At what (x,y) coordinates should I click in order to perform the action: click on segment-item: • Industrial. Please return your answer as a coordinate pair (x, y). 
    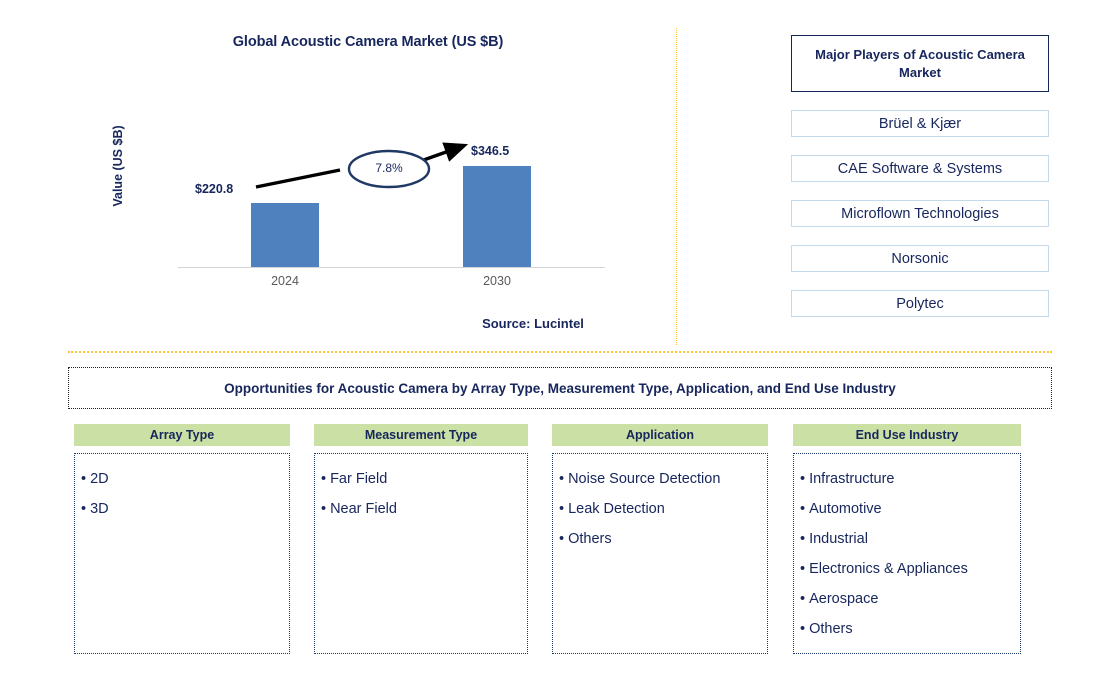
    Looking at the image, I should click on (908, 539).